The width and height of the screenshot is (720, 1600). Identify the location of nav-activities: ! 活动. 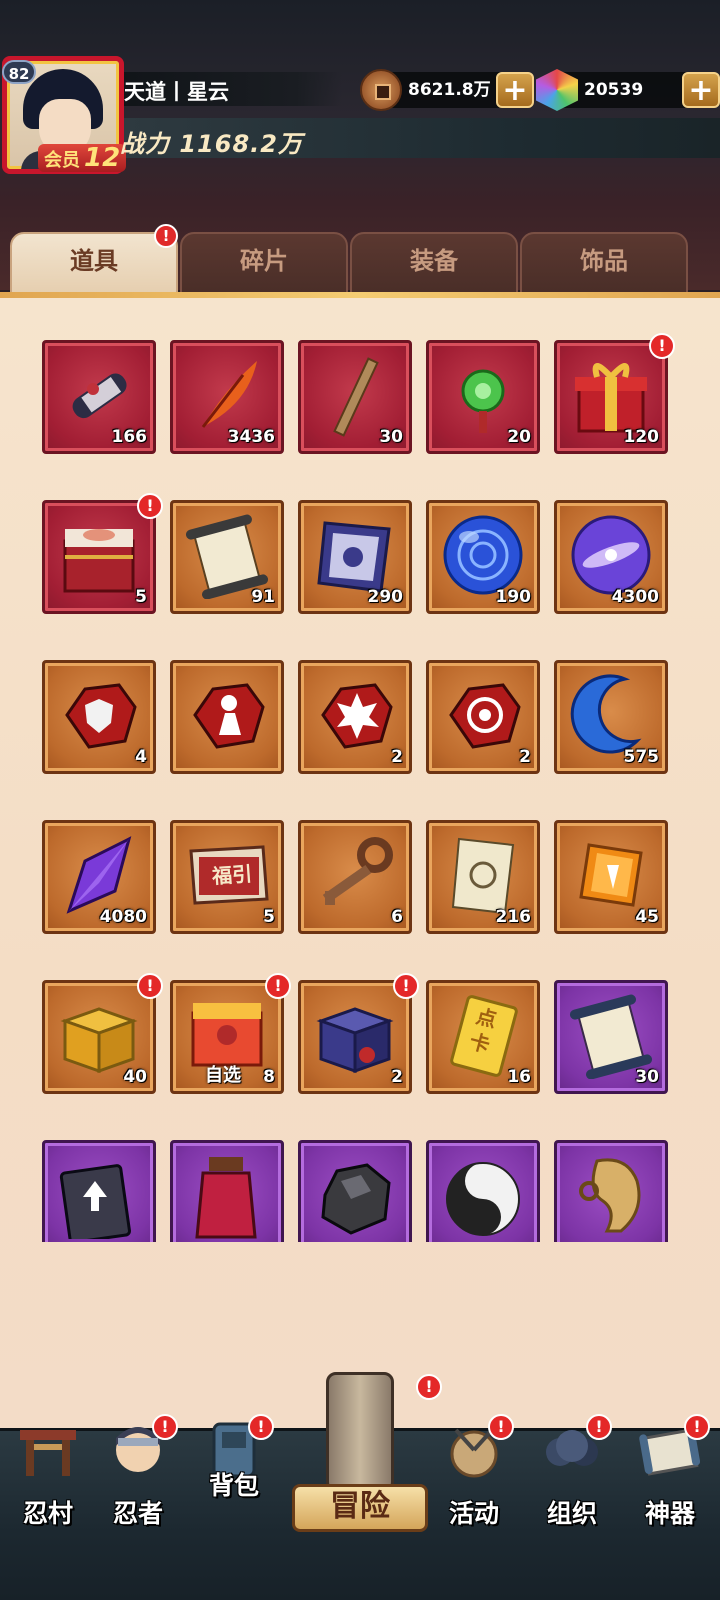
(474, 1472).